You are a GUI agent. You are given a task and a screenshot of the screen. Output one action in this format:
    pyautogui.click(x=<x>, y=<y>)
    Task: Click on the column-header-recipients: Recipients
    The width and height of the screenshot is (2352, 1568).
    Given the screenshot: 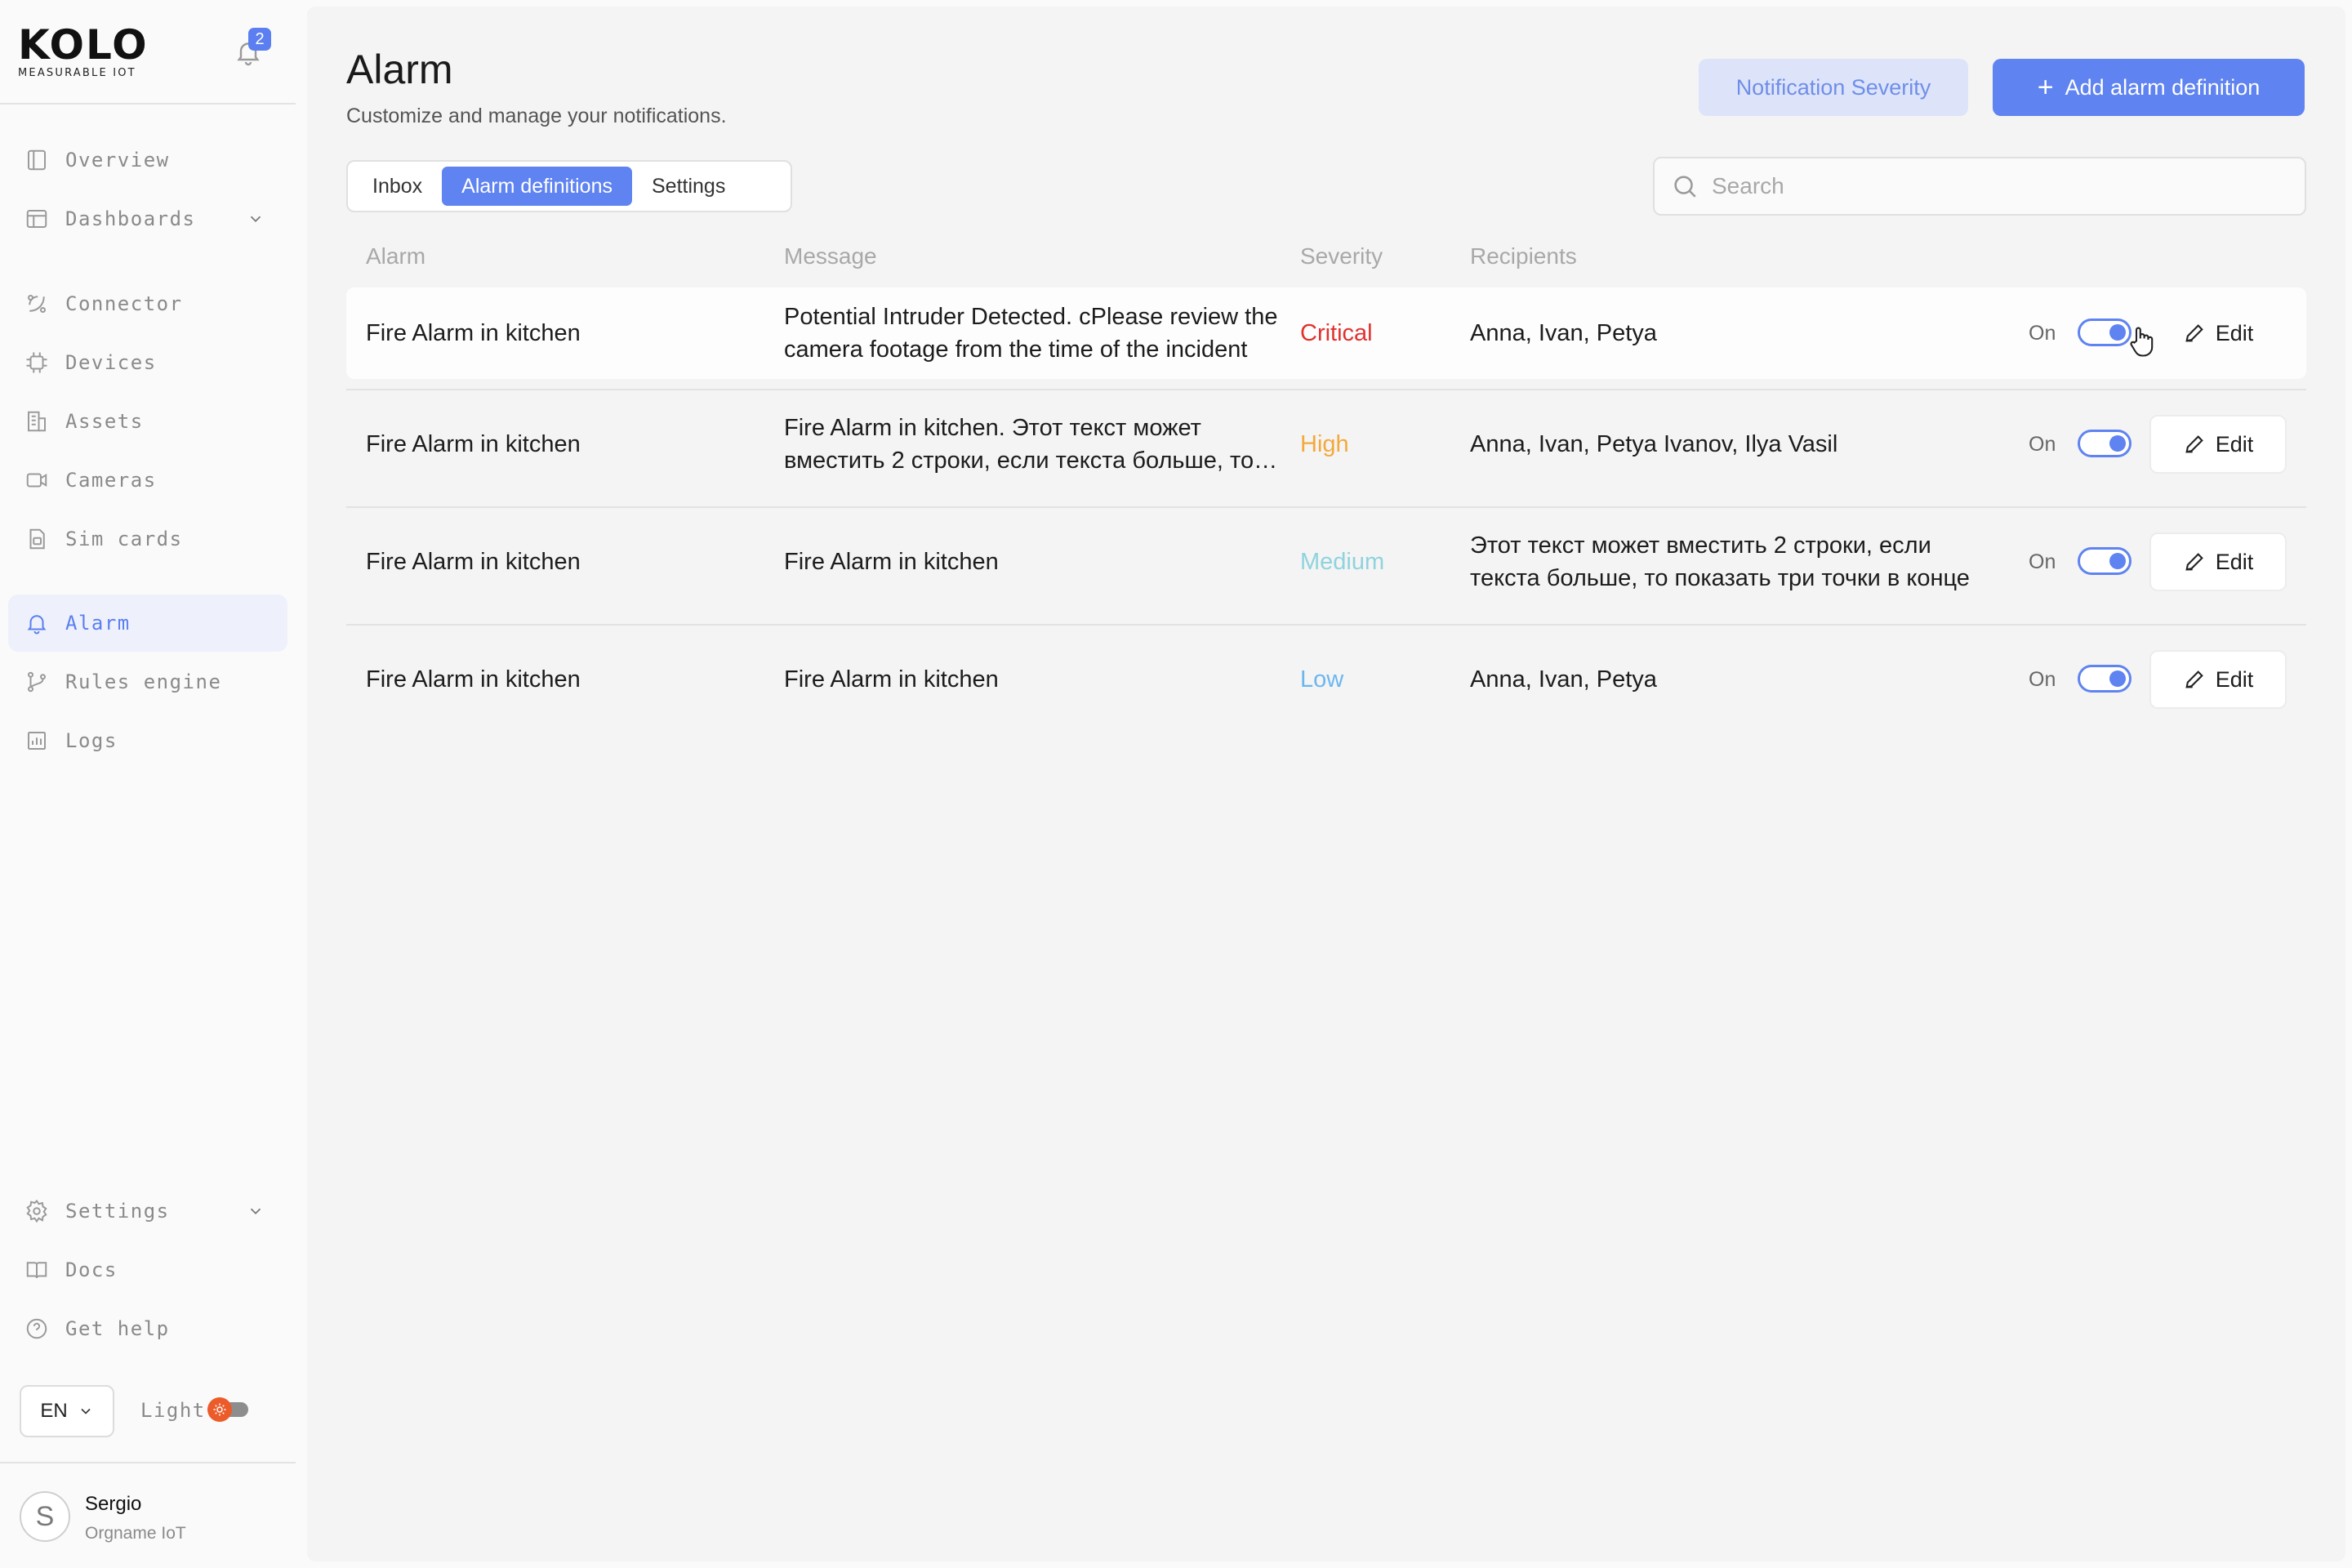 What is the action you would take?
    pyautogui.click(x=1523, y=256)
    